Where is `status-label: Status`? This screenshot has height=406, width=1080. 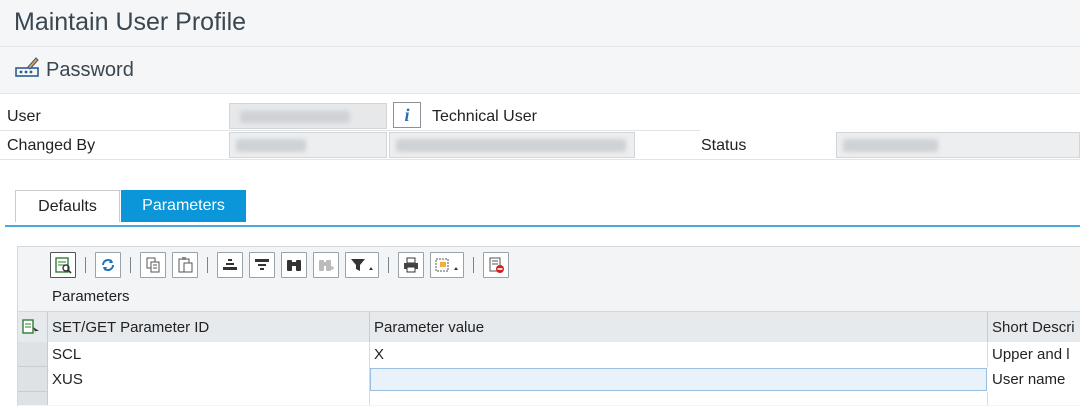 status-label: Status is located at coordinates (724, 145).